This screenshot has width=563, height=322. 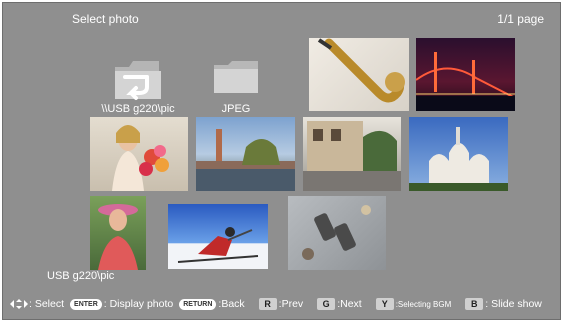 What do you see at coordinates (47, 304) in the screenshot?
I see `select-label: : Select` at bounding box center [47, 304].